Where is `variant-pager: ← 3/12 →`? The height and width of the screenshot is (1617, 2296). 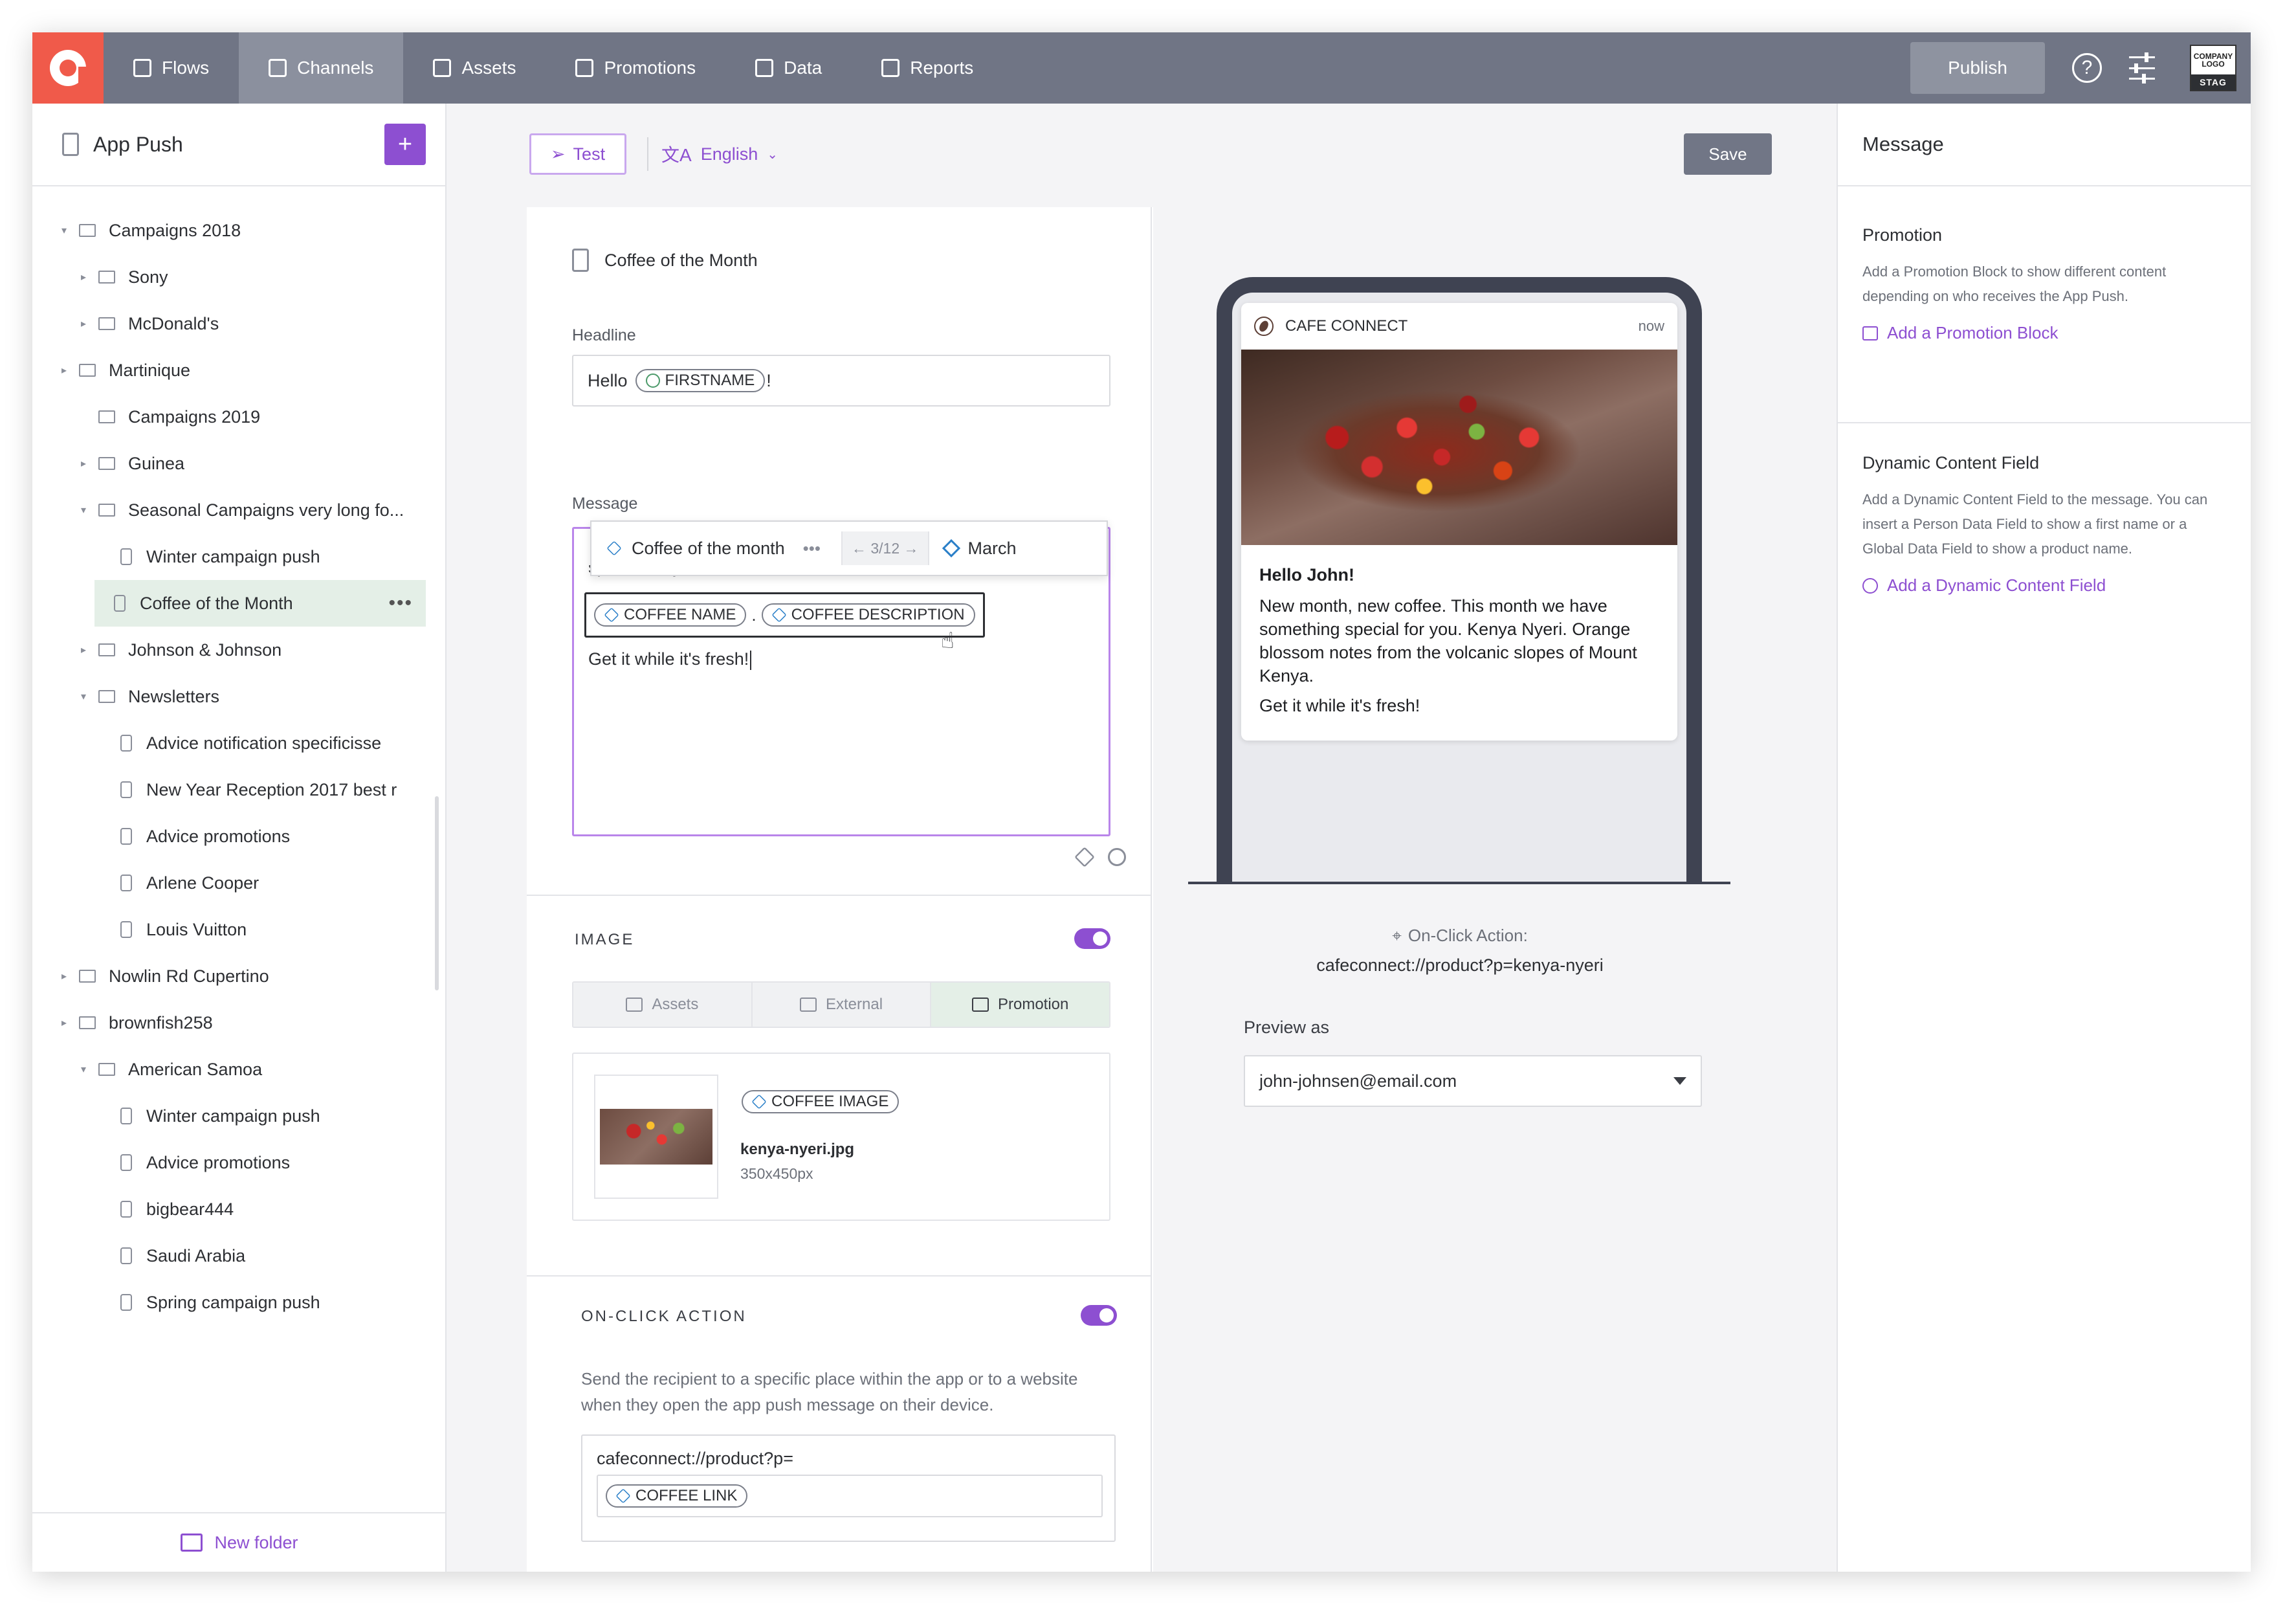
variant-pager: ← 3/12 → is located at coordinates (885, 548).